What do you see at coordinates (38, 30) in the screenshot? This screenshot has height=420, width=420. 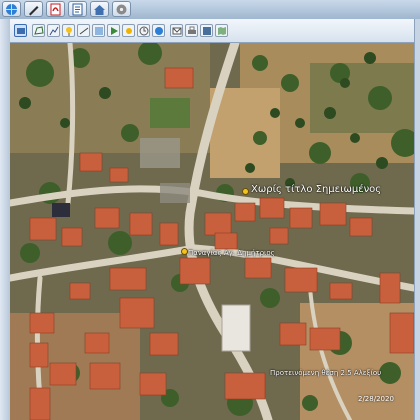 I see `polygon-icon` at bounding box center [38, 30].